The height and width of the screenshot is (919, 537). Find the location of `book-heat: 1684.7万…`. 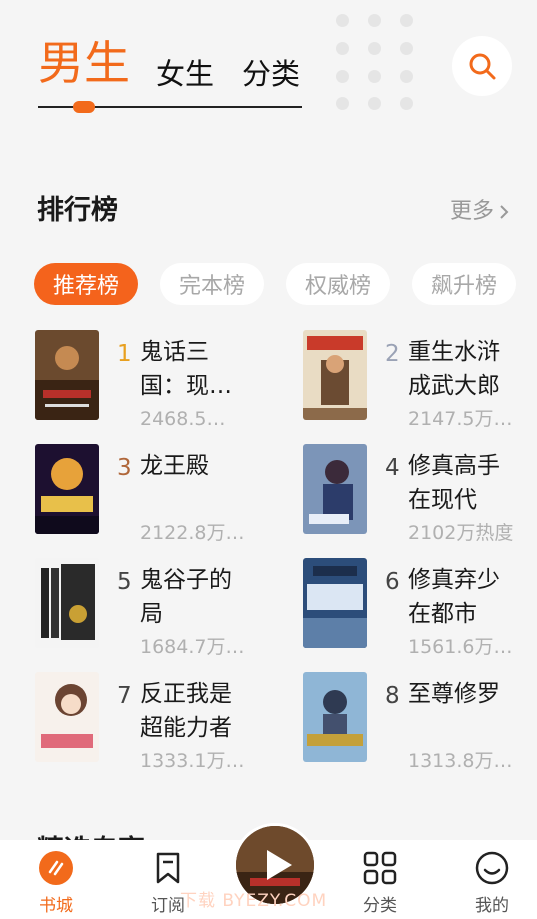

book-heat: 1684.7万… is located at coordinates (192, 647).